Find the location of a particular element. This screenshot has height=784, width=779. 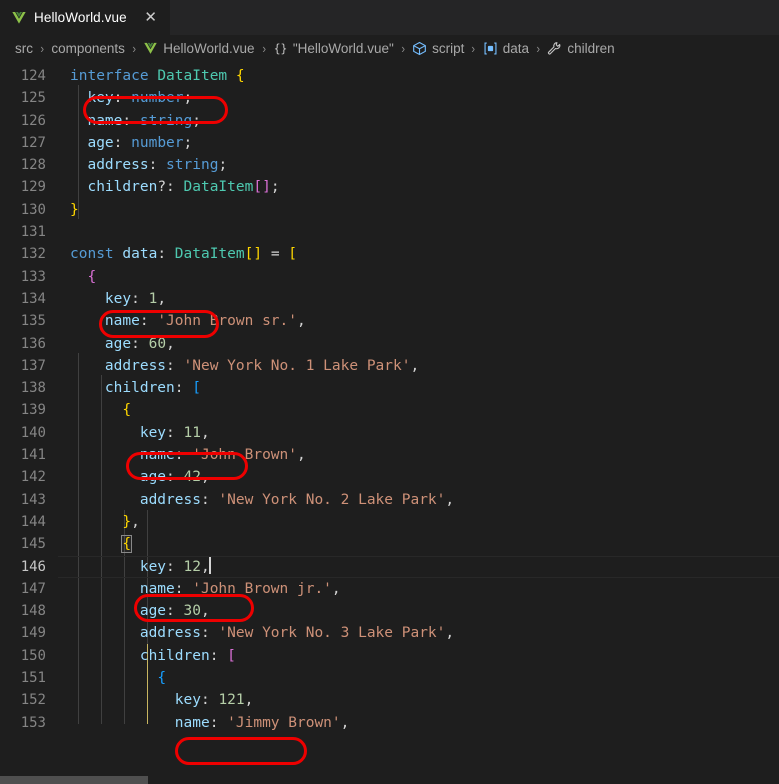

code-line: 135 name: 'John Brown sr.', is located at coordinates (389, 321).